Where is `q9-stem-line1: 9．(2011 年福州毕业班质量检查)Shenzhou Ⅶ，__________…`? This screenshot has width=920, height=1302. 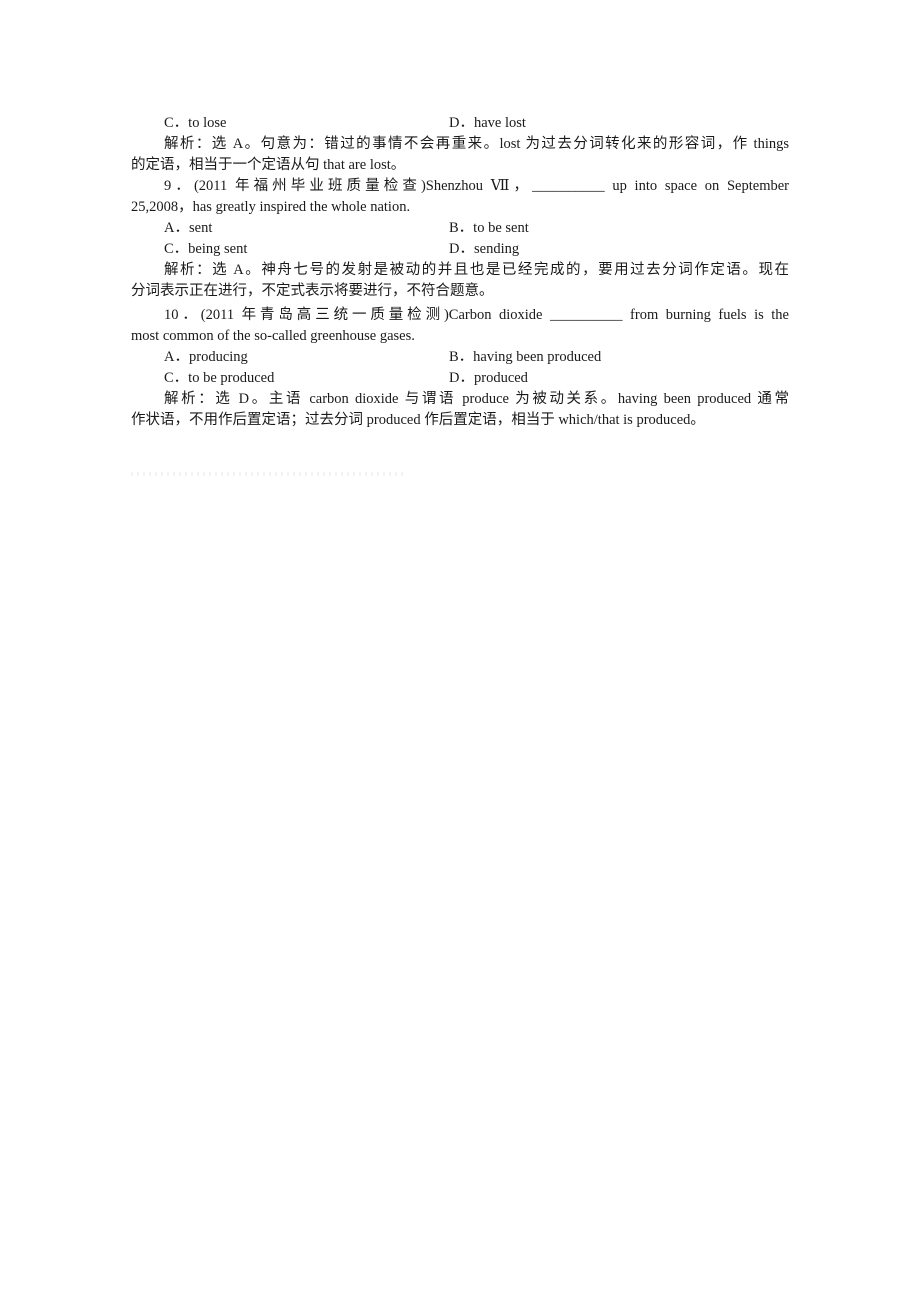
q9-stem-line1: 9．(2011 年福州毕业班质量检查)Shenzhou Ⅶ，__________… is located at coordinates (476, 186).